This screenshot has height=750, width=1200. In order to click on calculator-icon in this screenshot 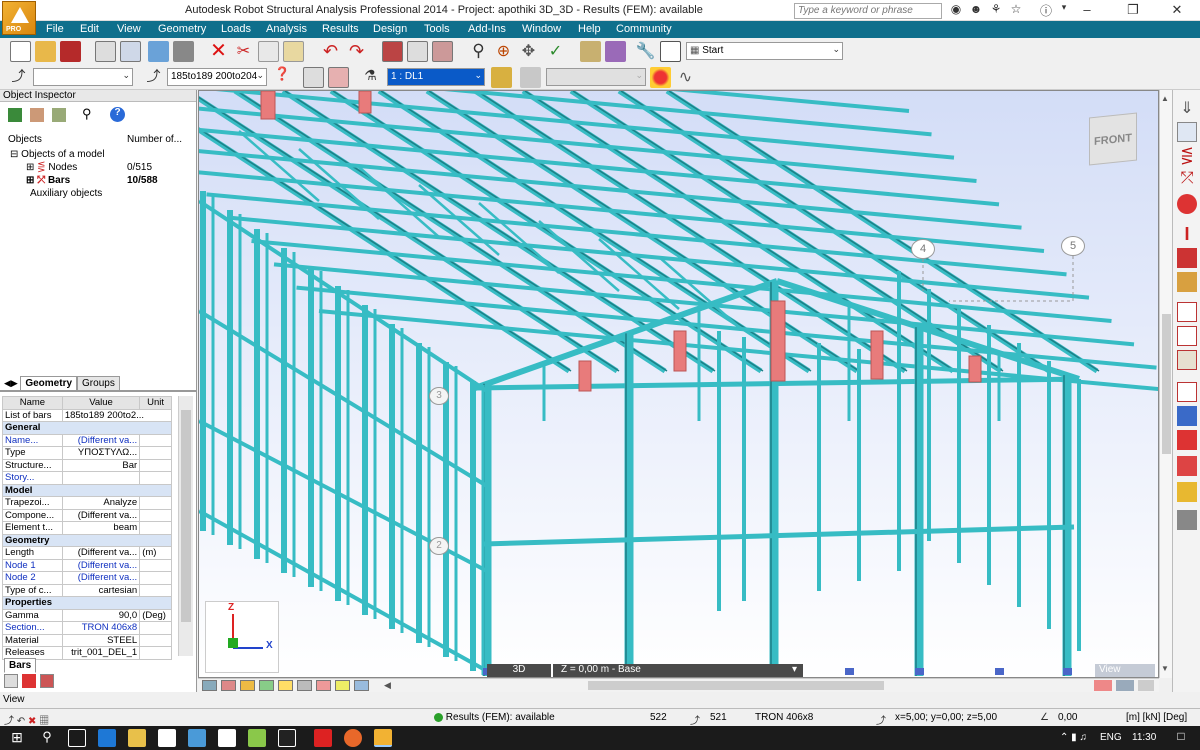, I will do `click(392, 51)`.